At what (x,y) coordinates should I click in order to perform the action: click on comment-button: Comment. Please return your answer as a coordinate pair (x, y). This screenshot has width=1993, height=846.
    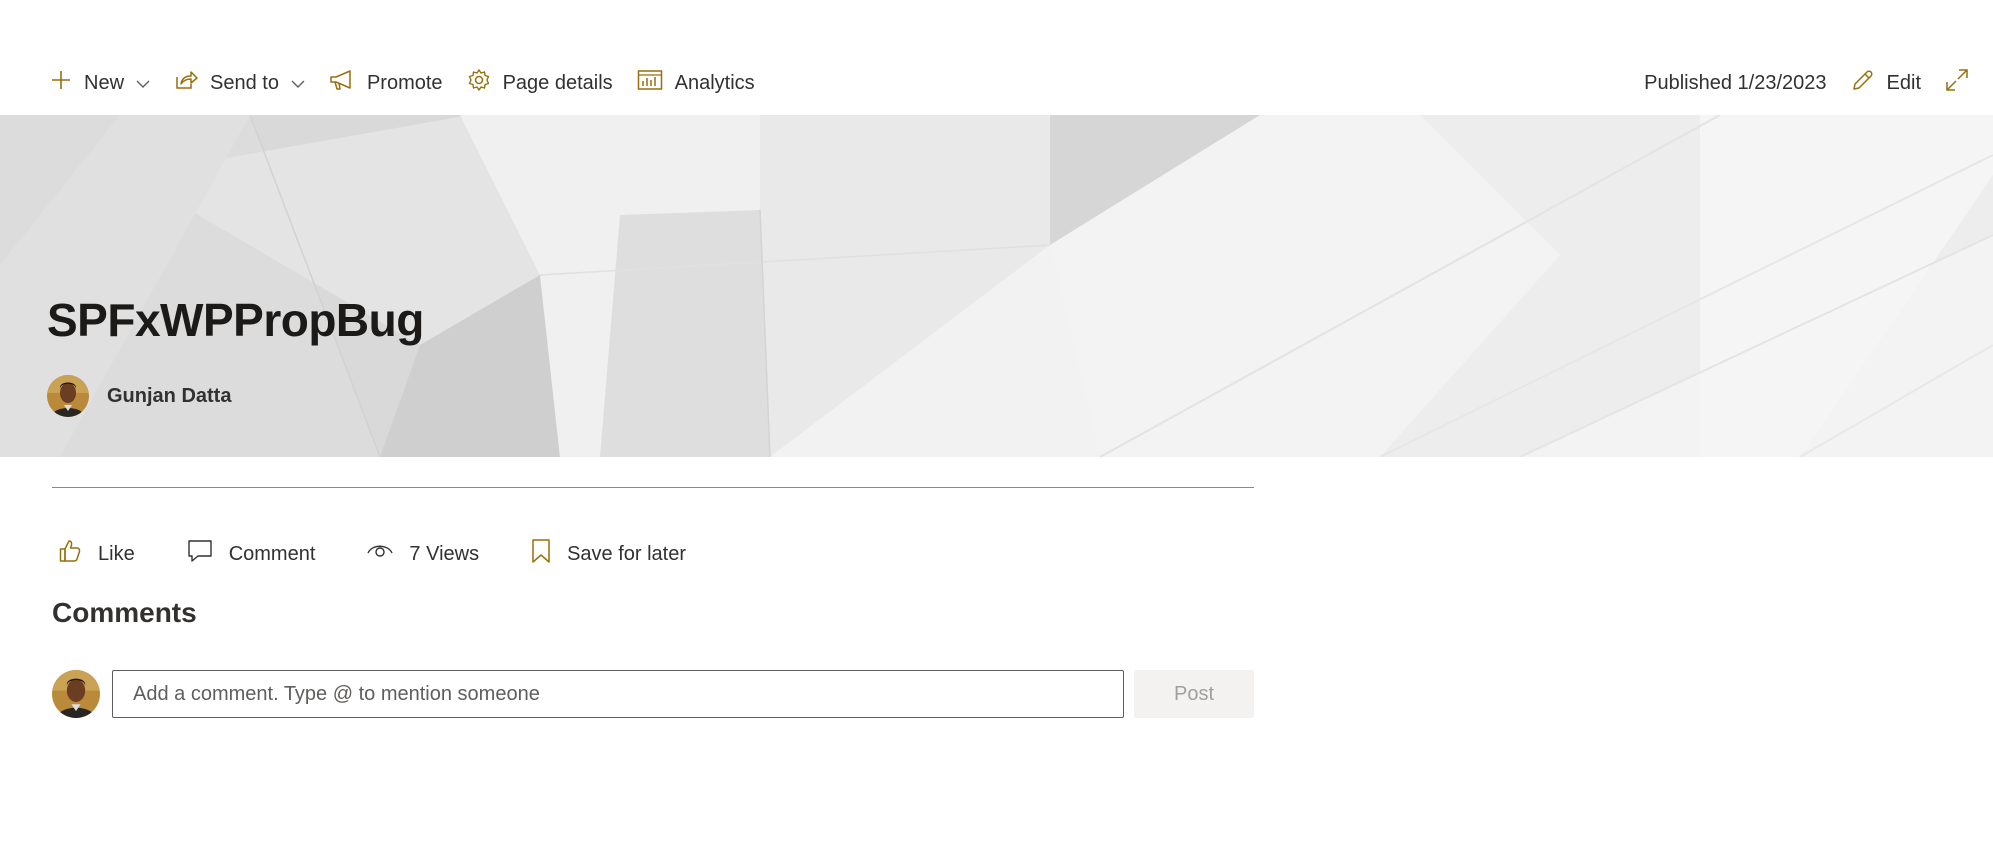
    Looking at the image, I should click on (251, 554).